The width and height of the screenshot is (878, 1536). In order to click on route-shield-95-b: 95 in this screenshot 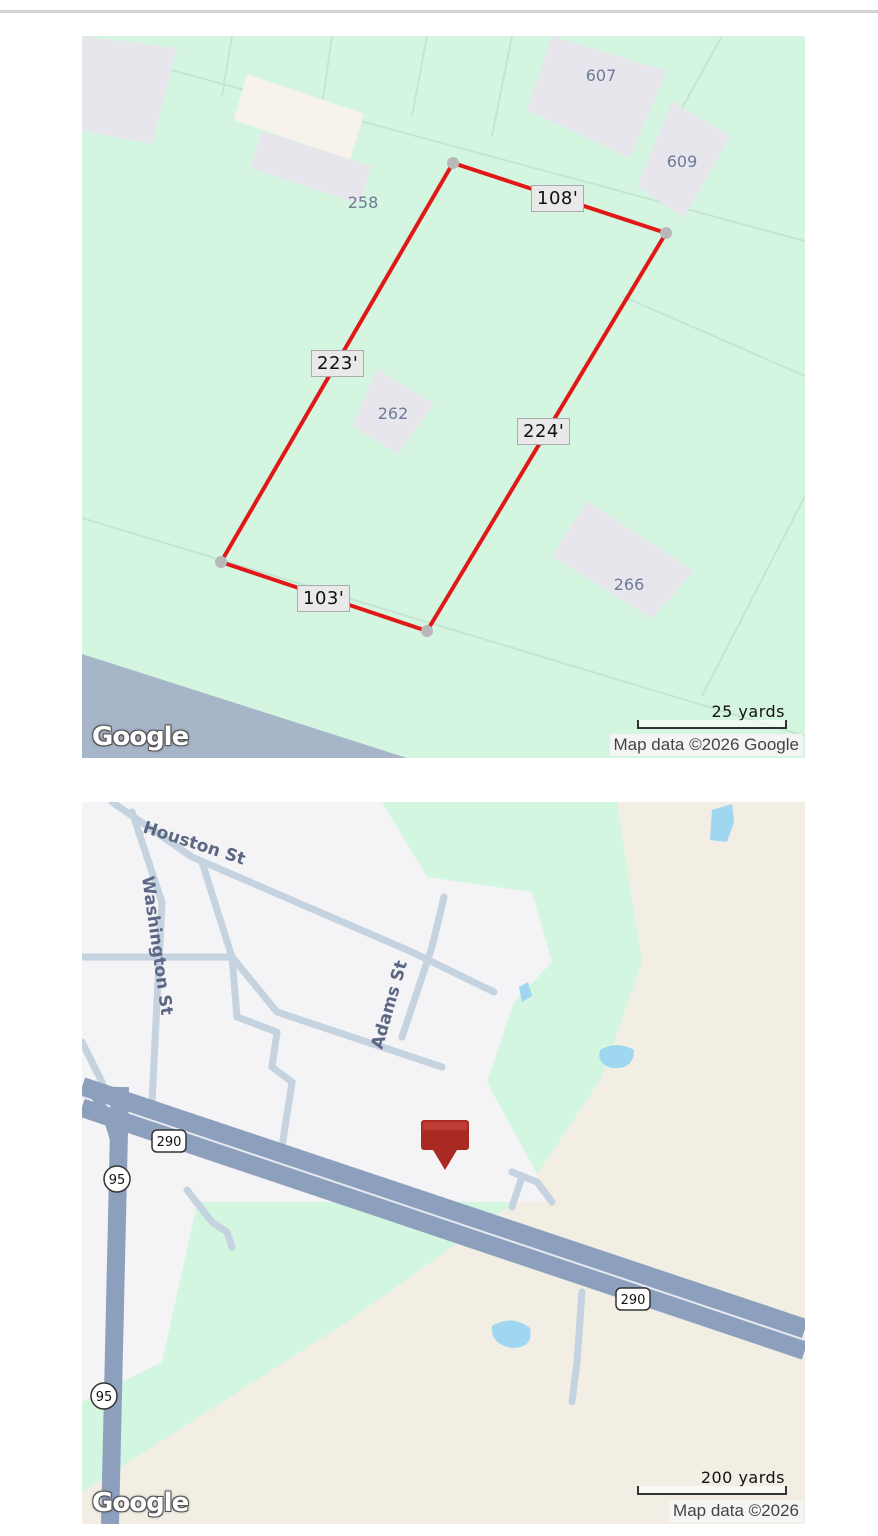, I will do `click(104, 1396)`.